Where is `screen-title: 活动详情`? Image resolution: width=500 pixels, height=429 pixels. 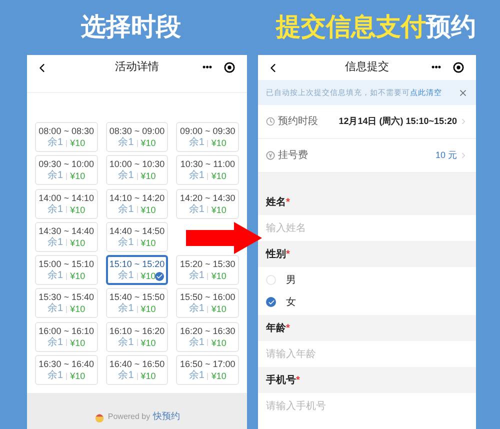
screen-title: 活动详情 is located at coordinates (137, 68).